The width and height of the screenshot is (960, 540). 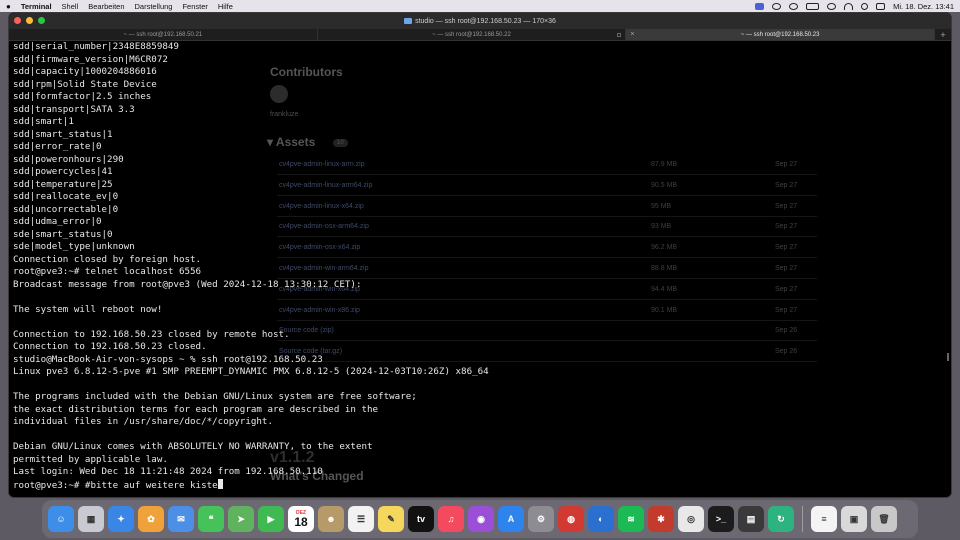 I want to click on window-titlebar: studio — ssh root@192.168.50.23 — 170×36, so click(x=480, y=21).